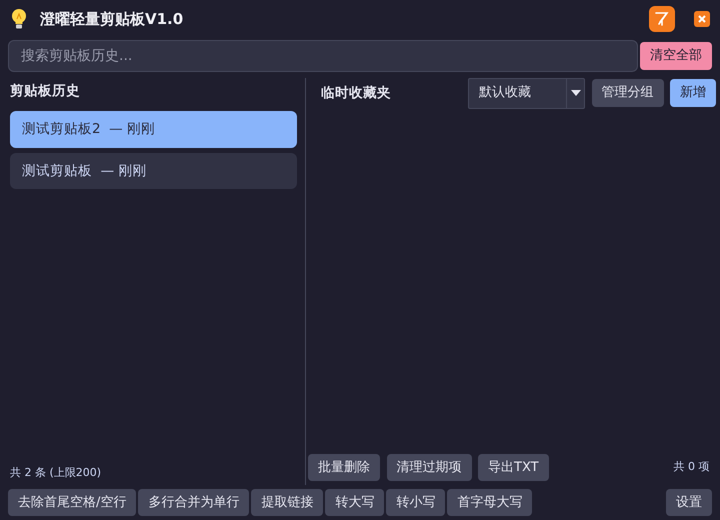  What do you see at coordinates (676, 56) in the screenshot?
I see `clear-all-button: 清空全部` at bounding box center [676, 56].